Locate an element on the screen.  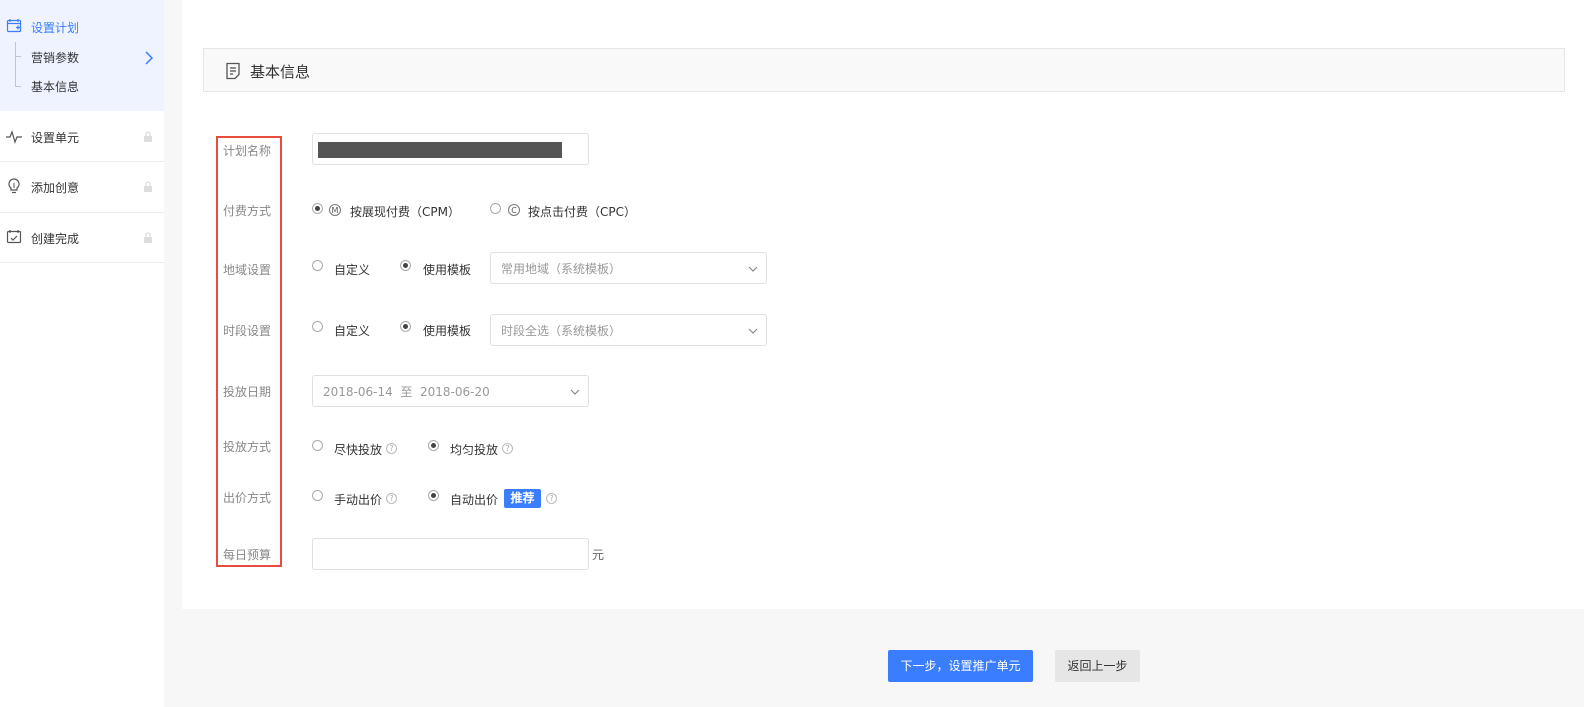
date-range-value: 2018-06-14 至 2018-06-20 is located at coordinates (406, 392).